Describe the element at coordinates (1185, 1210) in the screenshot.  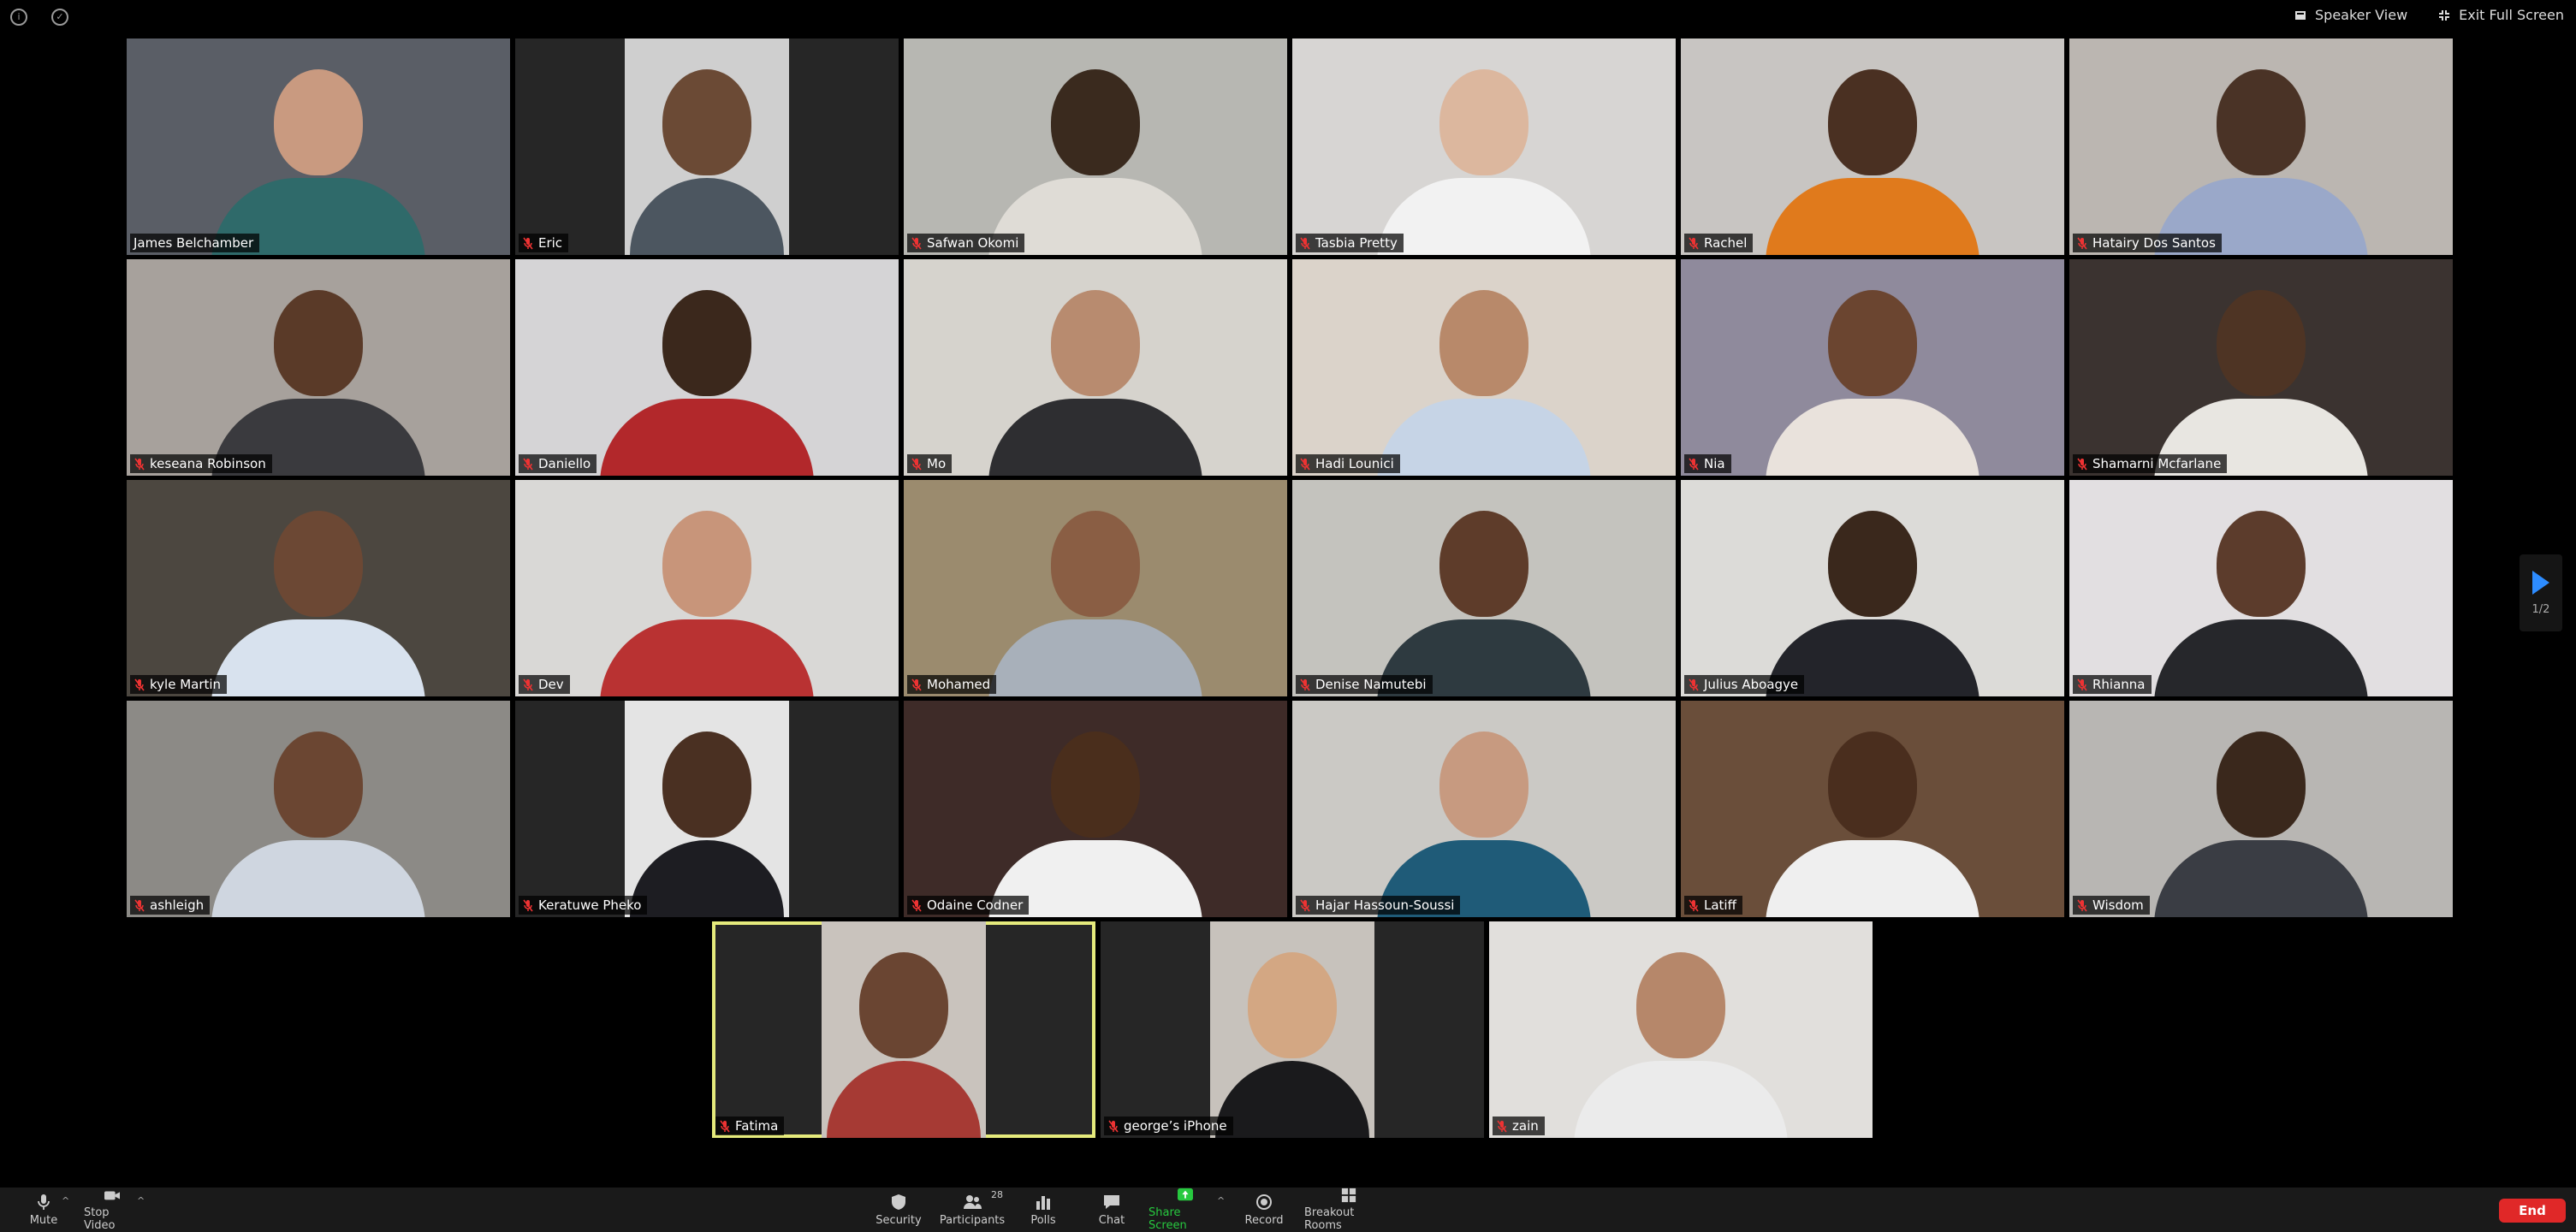
I see `share-screen-button: Share Screen` at that location.